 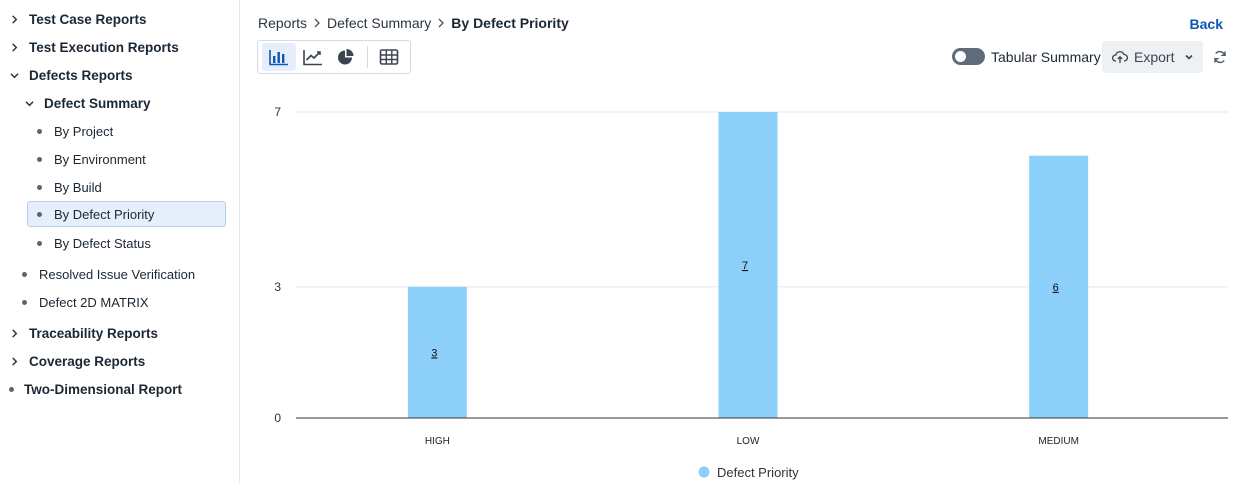 I want to click on export-label: Export, so click(x=1154, y=57).